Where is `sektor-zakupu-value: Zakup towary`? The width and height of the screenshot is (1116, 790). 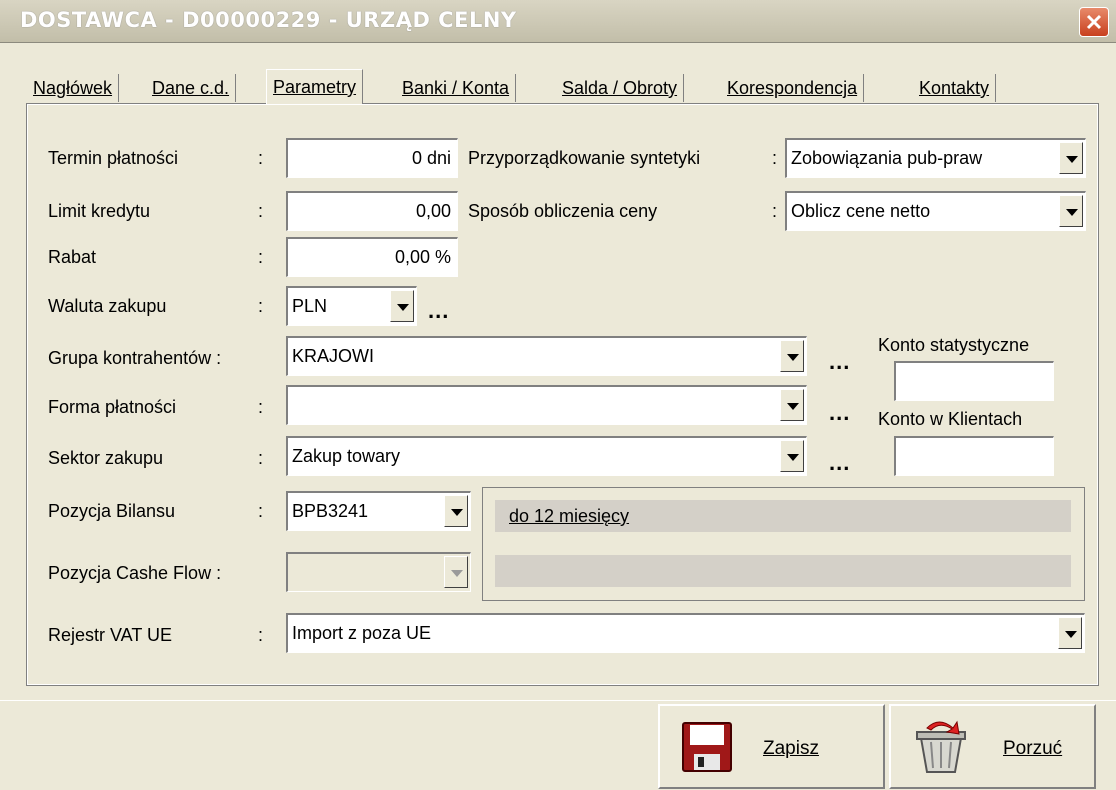
sektor-zakupu-value: Zakup towary is located at coordinates (346, 456).